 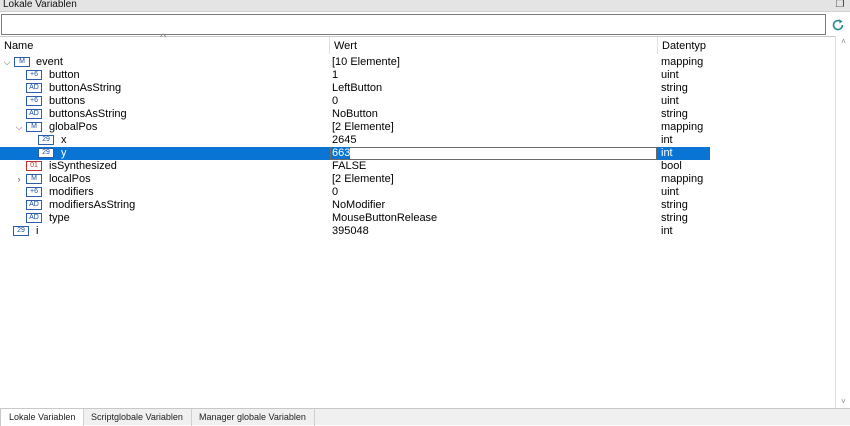 I want to click on row-name: event, so click(x=49, y=62).